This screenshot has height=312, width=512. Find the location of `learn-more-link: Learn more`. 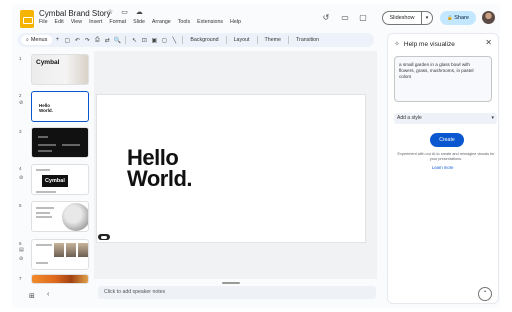

learn-more-link: Learn more is located at coordinates (442, 167).